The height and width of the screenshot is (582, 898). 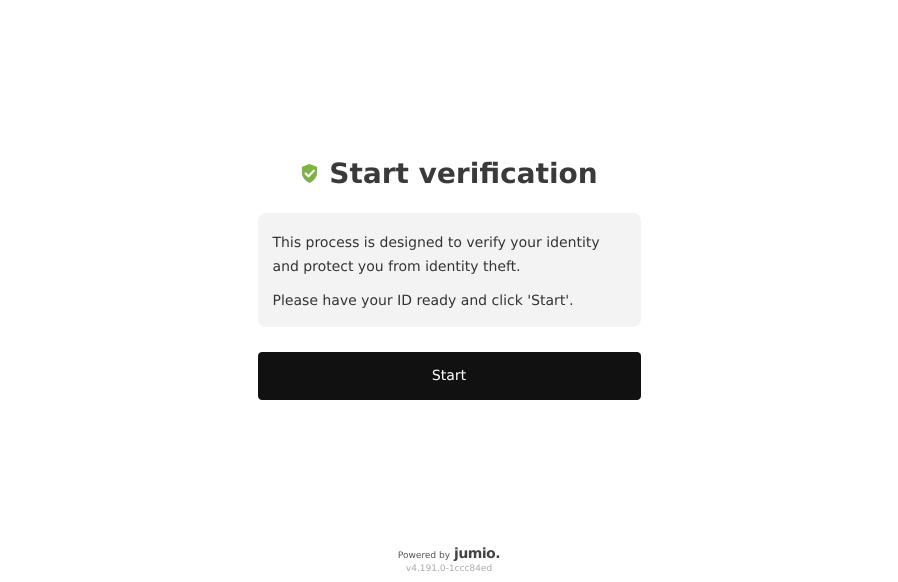 What do you see at coordinates (423, 301) in the screenshot?
I see `info-text: Please have your ID ready and click 'Start'.` at bounding box center [423, 301].